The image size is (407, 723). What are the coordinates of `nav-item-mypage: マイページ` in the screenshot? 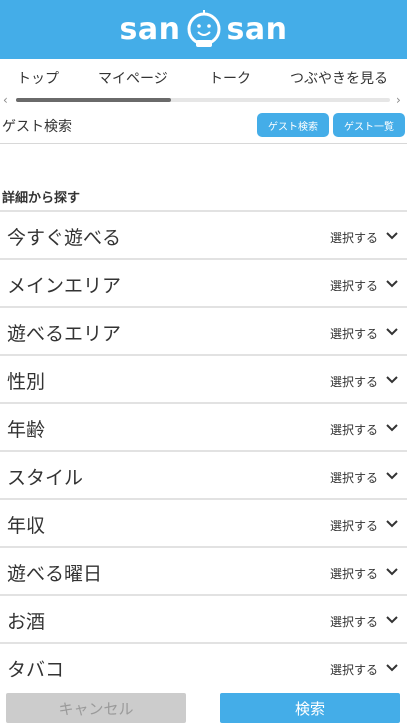 It's located at (133, 78).